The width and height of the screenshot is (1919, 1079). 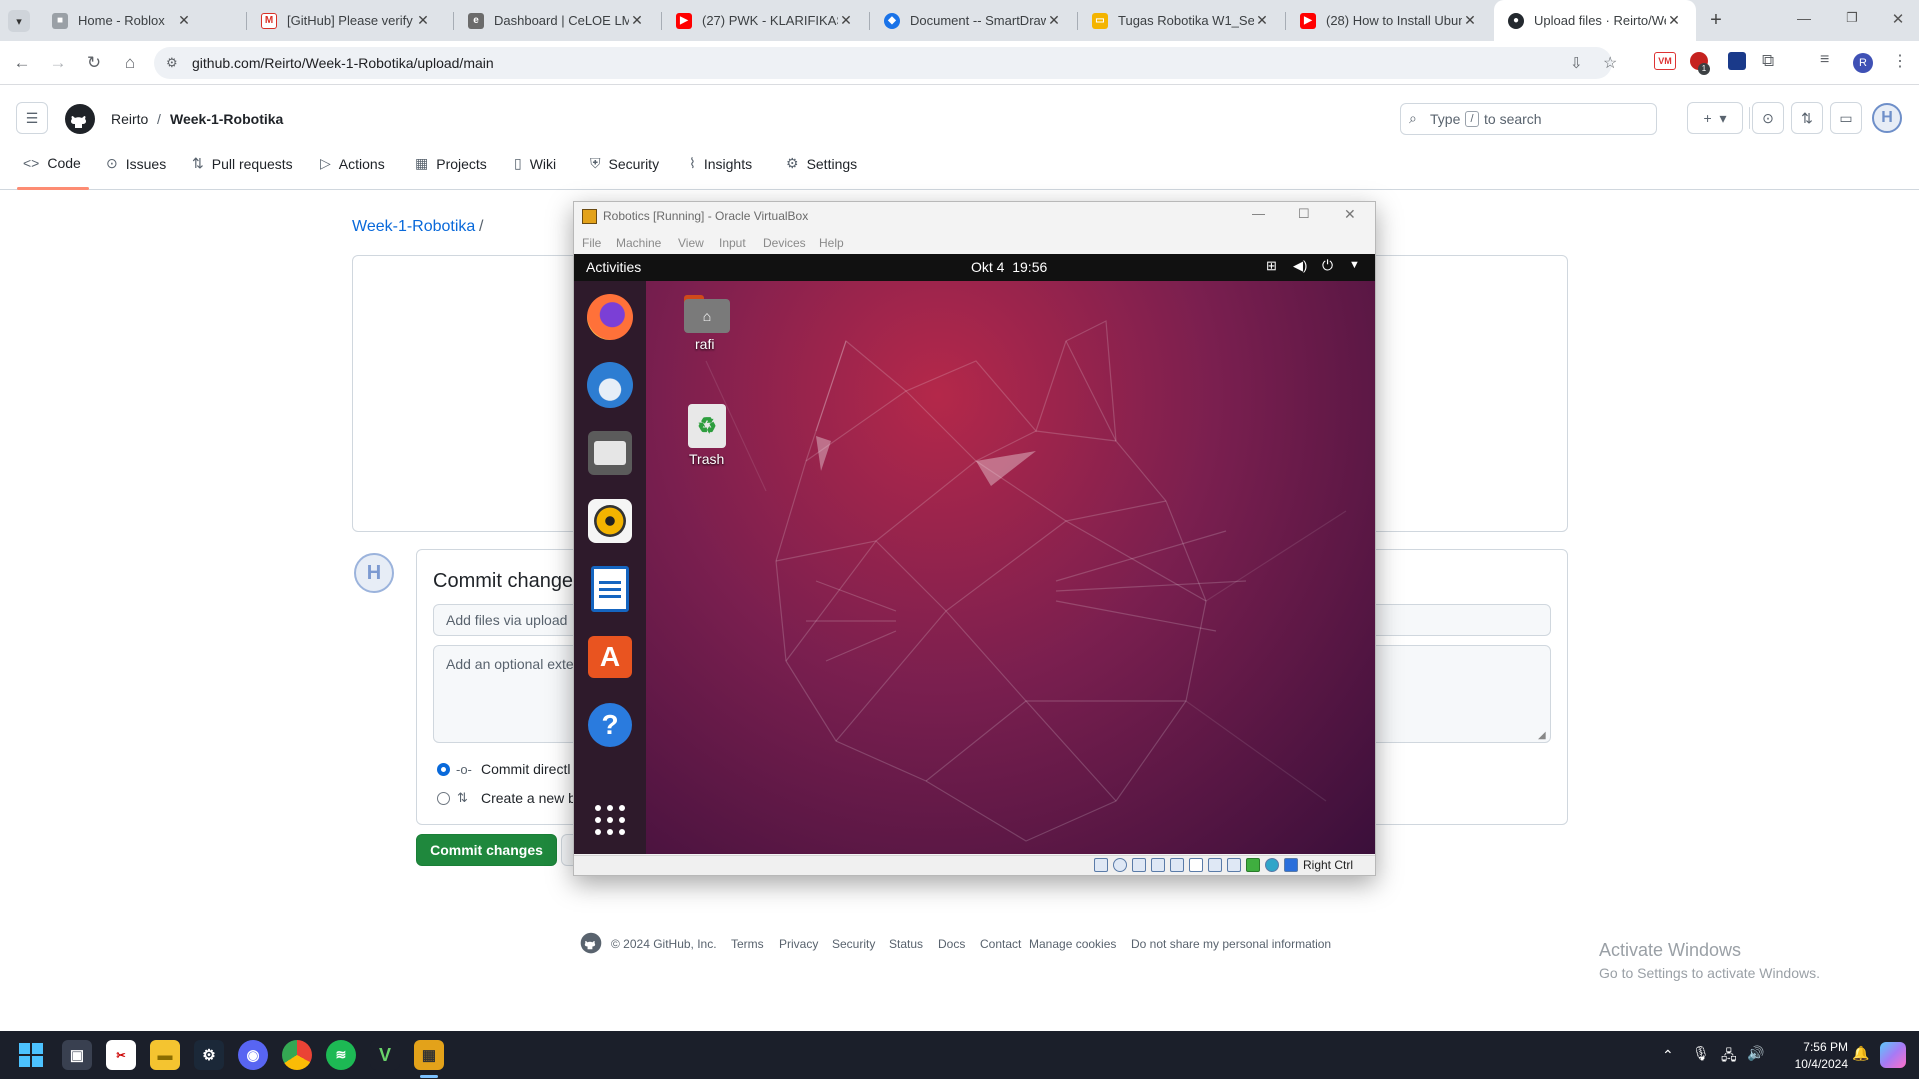 What do you see at coordinates (691, 243) in the screenshot?
I see `vbox-menu-view: View` at bounding box center [691, 243].